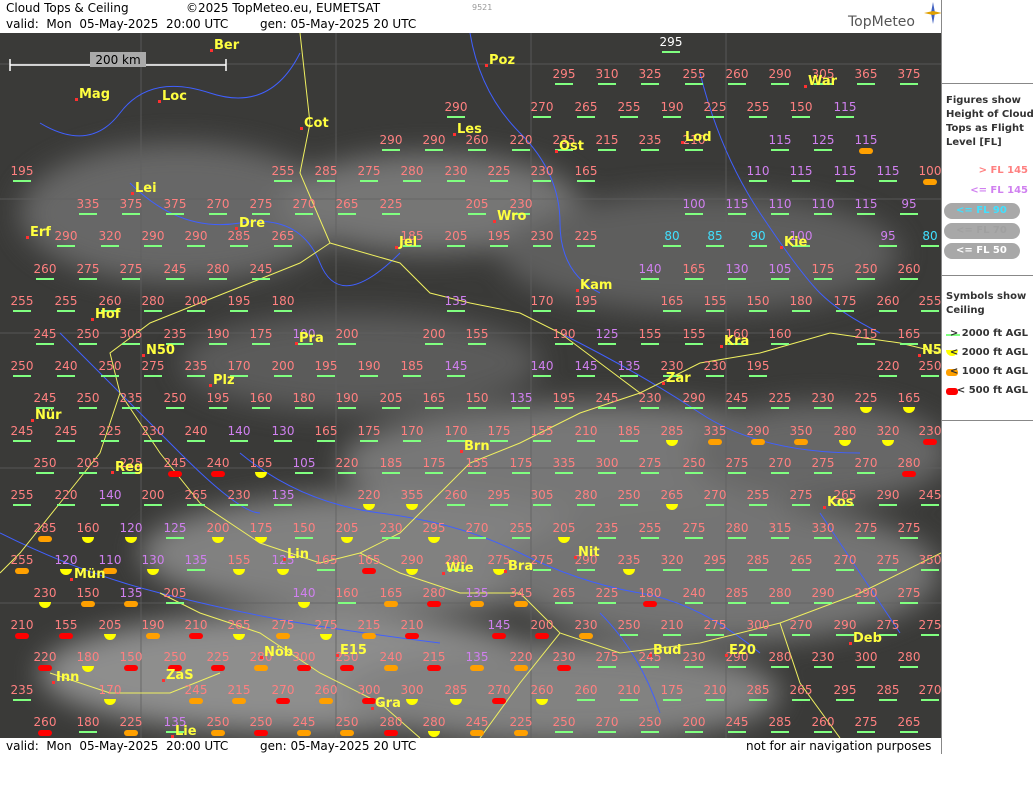 Image resolution: width=1033 pixels, height=794 pixels. I want to click on city-label: Lod, so click(698, 137).